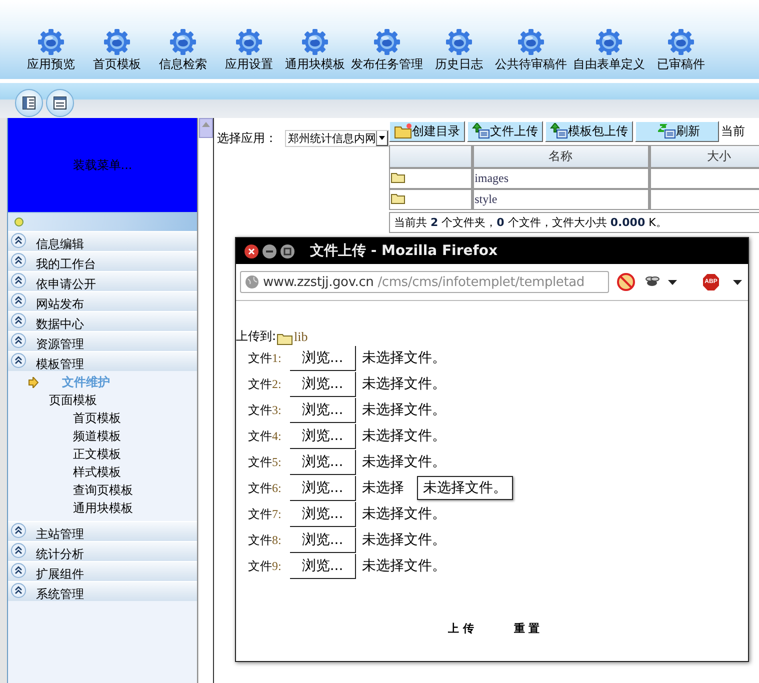 Image resolution: width=759 pixels, height=683 pixels. I want to click on form-action-link: 上 传, so click(461, 628).